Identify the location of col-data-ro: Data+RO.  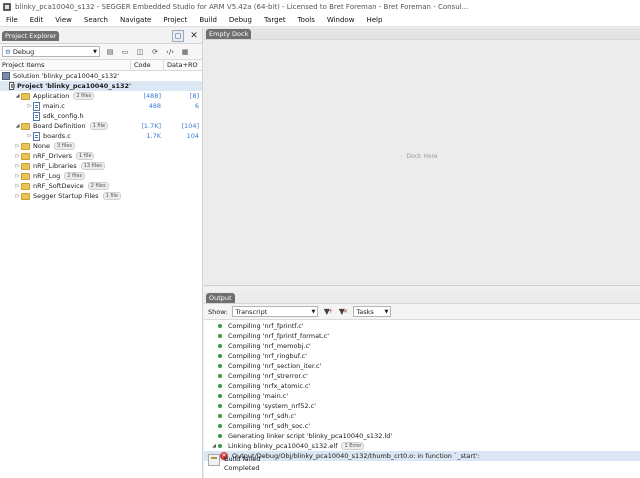
(183, 65).